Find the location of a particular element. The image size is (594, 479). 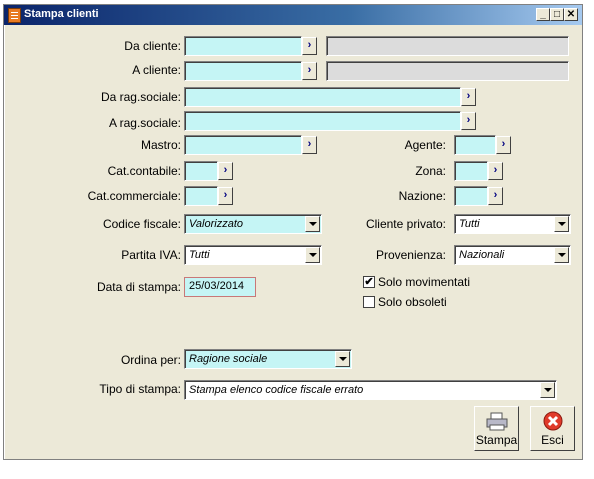

stampa-button: Stampa is located at coordinates (496, 428).